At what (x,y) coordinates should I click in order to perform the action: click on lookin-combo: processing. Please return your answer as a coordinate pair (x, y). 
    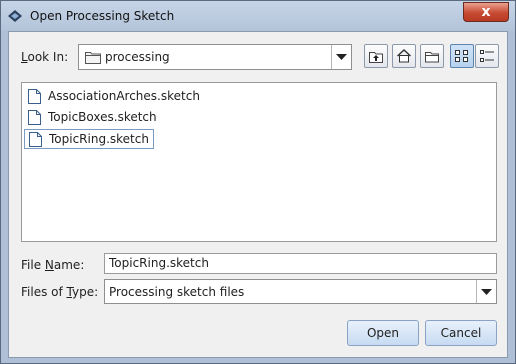
    Looking at the image, I should click on (215, 57).